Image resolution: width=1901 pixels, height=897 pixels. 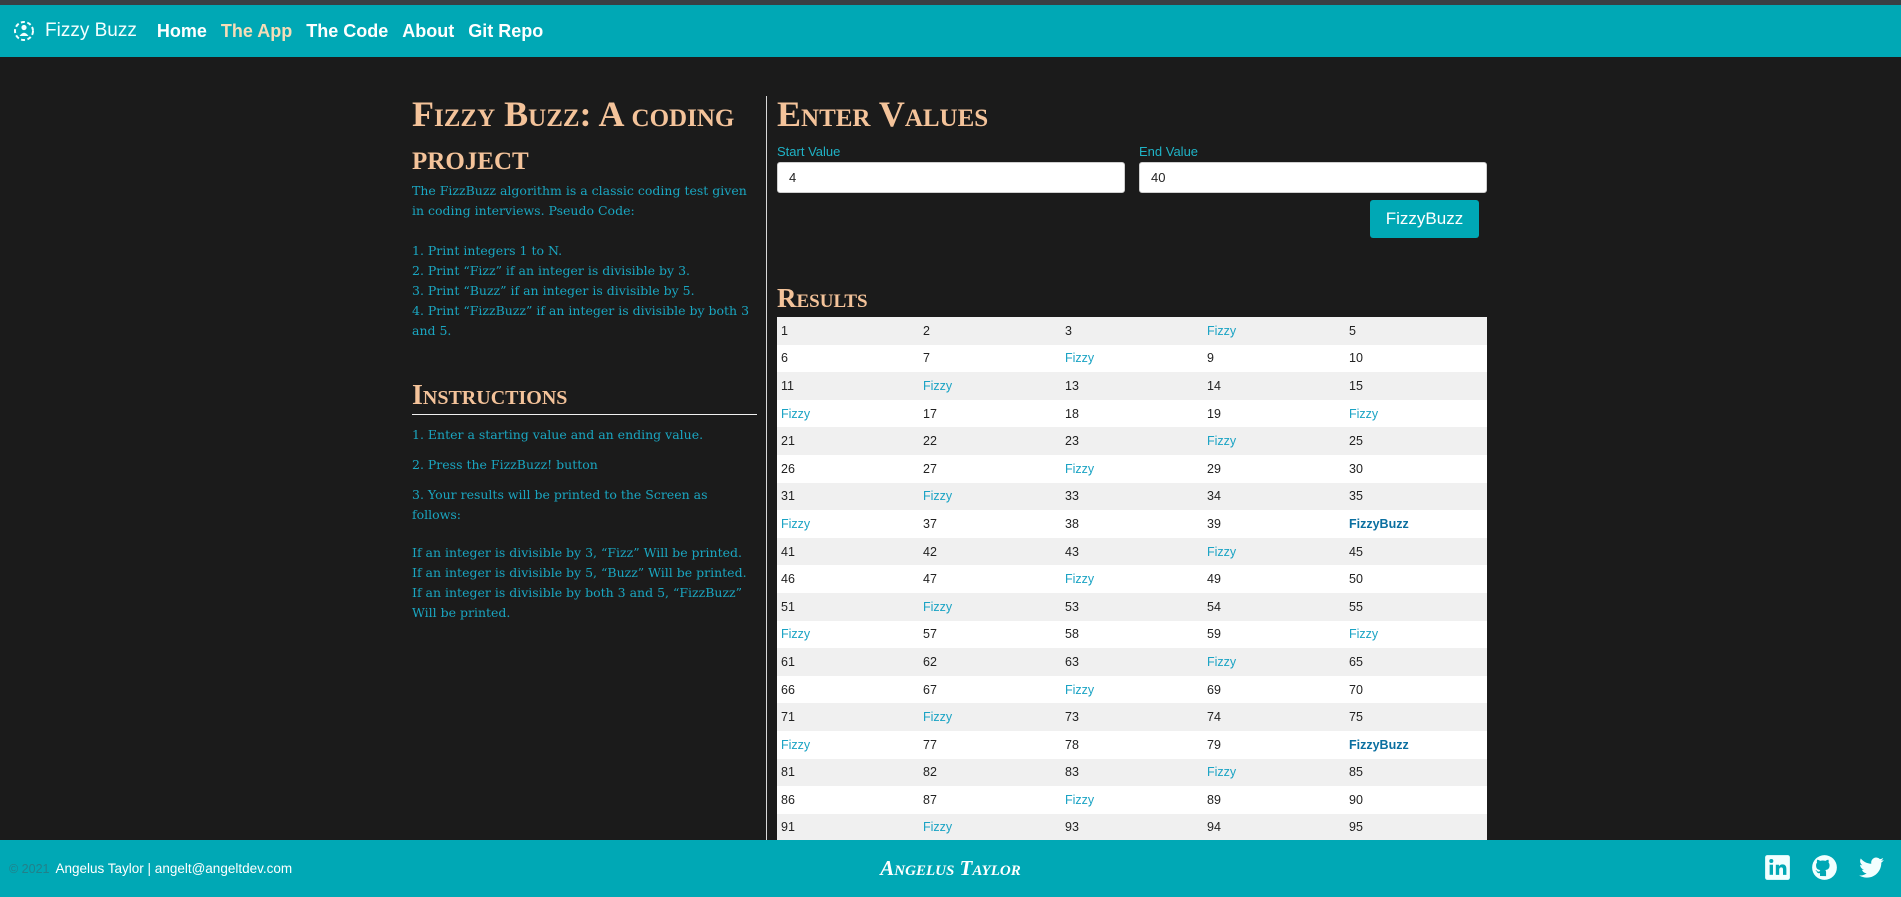 What do you see at coordinates (1824, 867) in the screenshot?
I see `github-icon` at bounding box center [1824, 867].